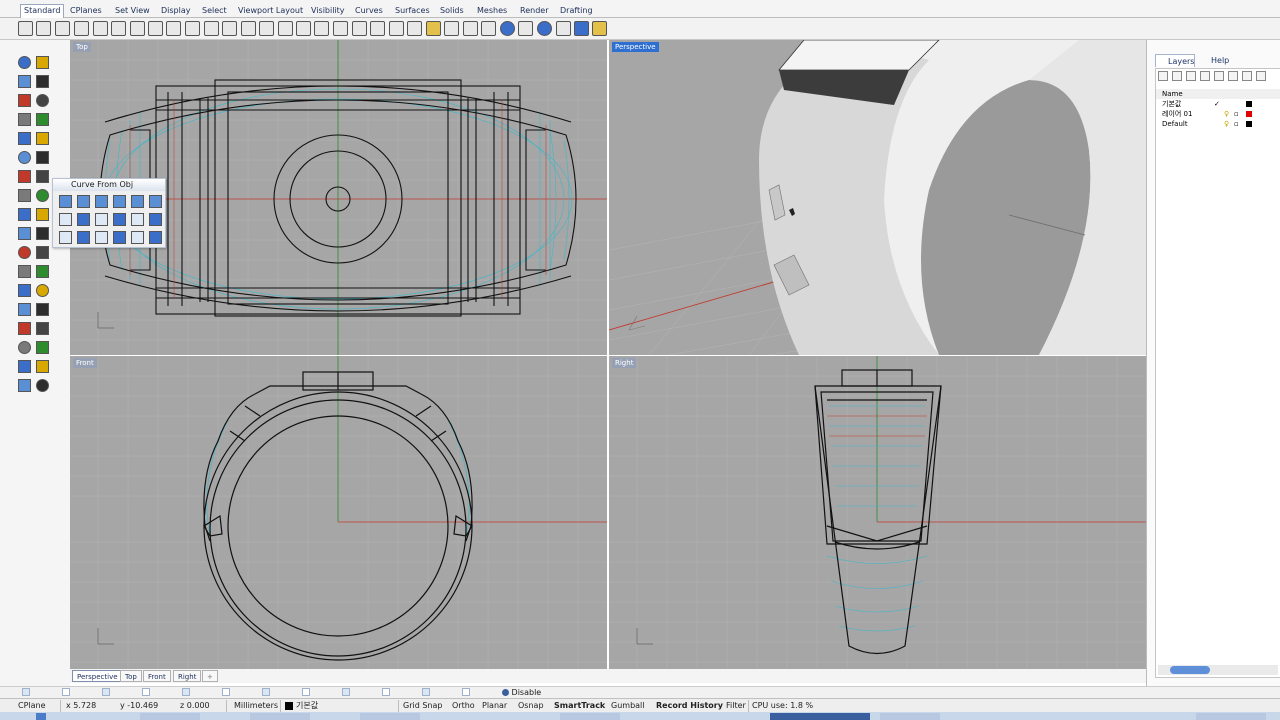  I want to click on analyze-icon, so click(42, 366).